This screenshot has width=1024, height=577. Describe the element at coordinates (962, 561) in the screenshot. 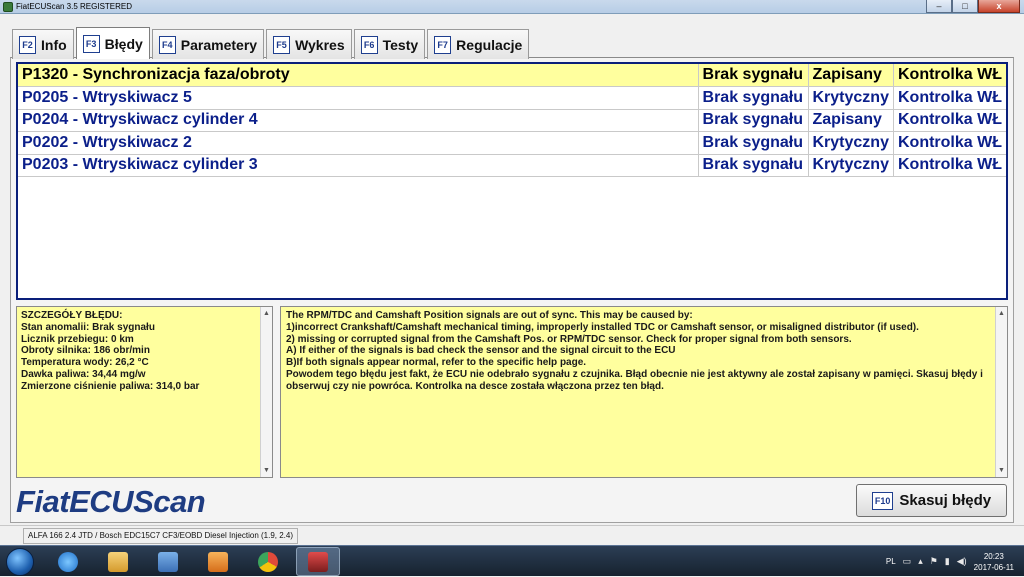

I see `volume-icon: ◀)` at that location.